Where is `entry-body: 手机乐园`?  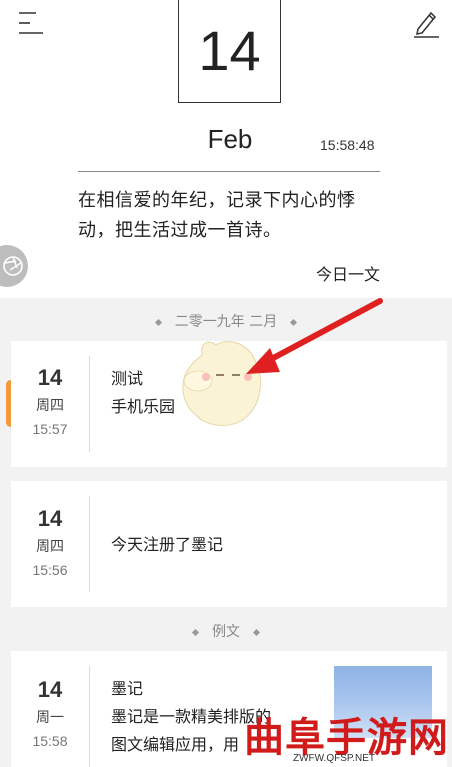 entry-body: 手机乐园 is located at coordinates (143, 406).